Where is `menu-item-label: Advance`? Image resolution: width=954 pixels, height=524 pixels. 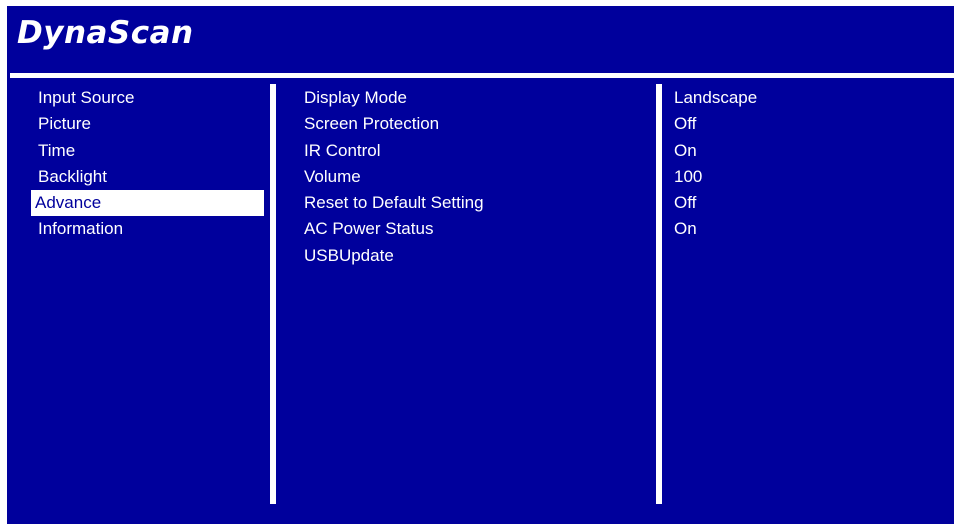
menu-item-label: Advance is located at coordinates (68, 203).